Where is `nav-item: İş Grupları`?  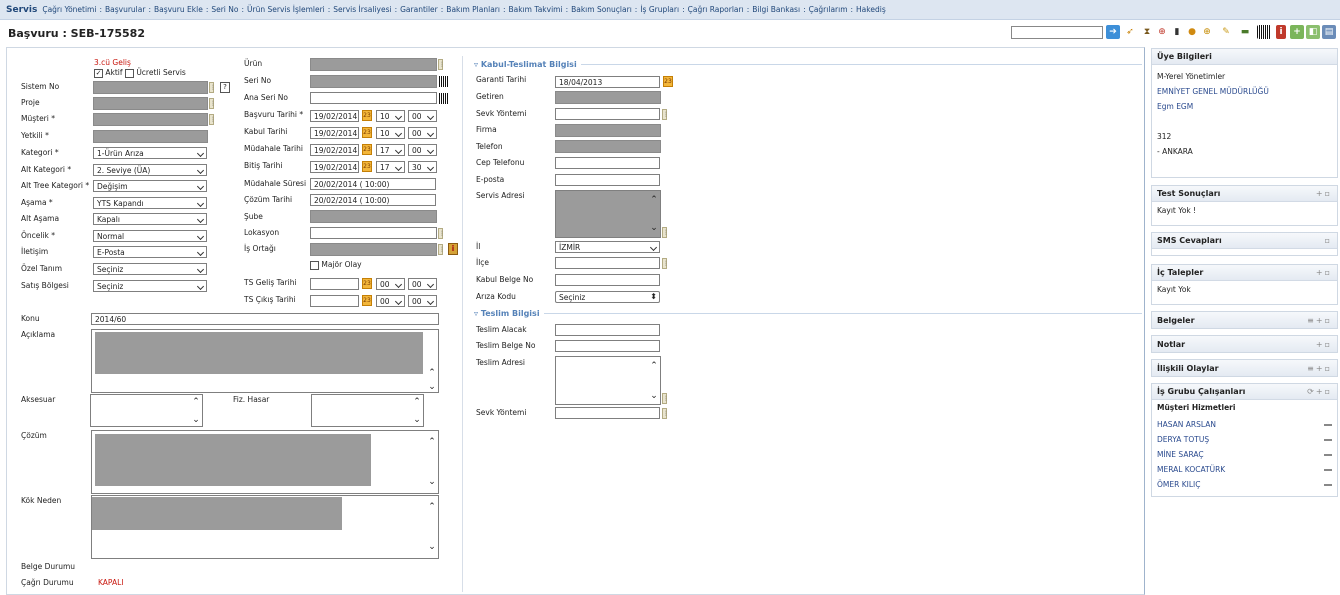
nav-item: İş Grupları is located at coordinates (659, 9).